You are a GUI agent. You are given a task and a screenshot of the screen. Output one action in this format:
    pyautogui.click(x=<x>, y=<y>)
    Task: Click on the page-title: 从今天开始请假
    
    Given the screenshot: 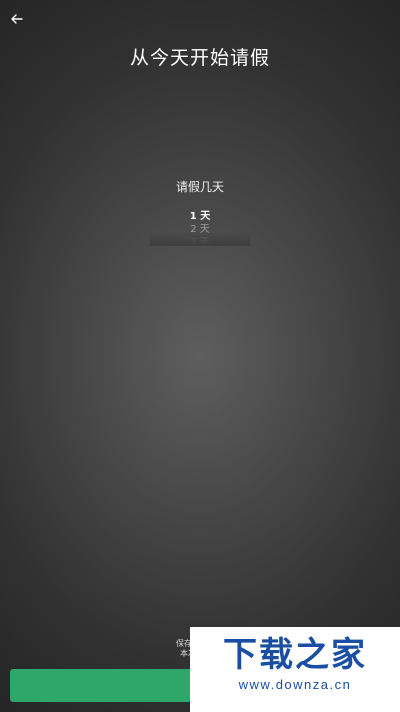 What is the action you would take?
    pyautogui.click(x=199, y=58)
    